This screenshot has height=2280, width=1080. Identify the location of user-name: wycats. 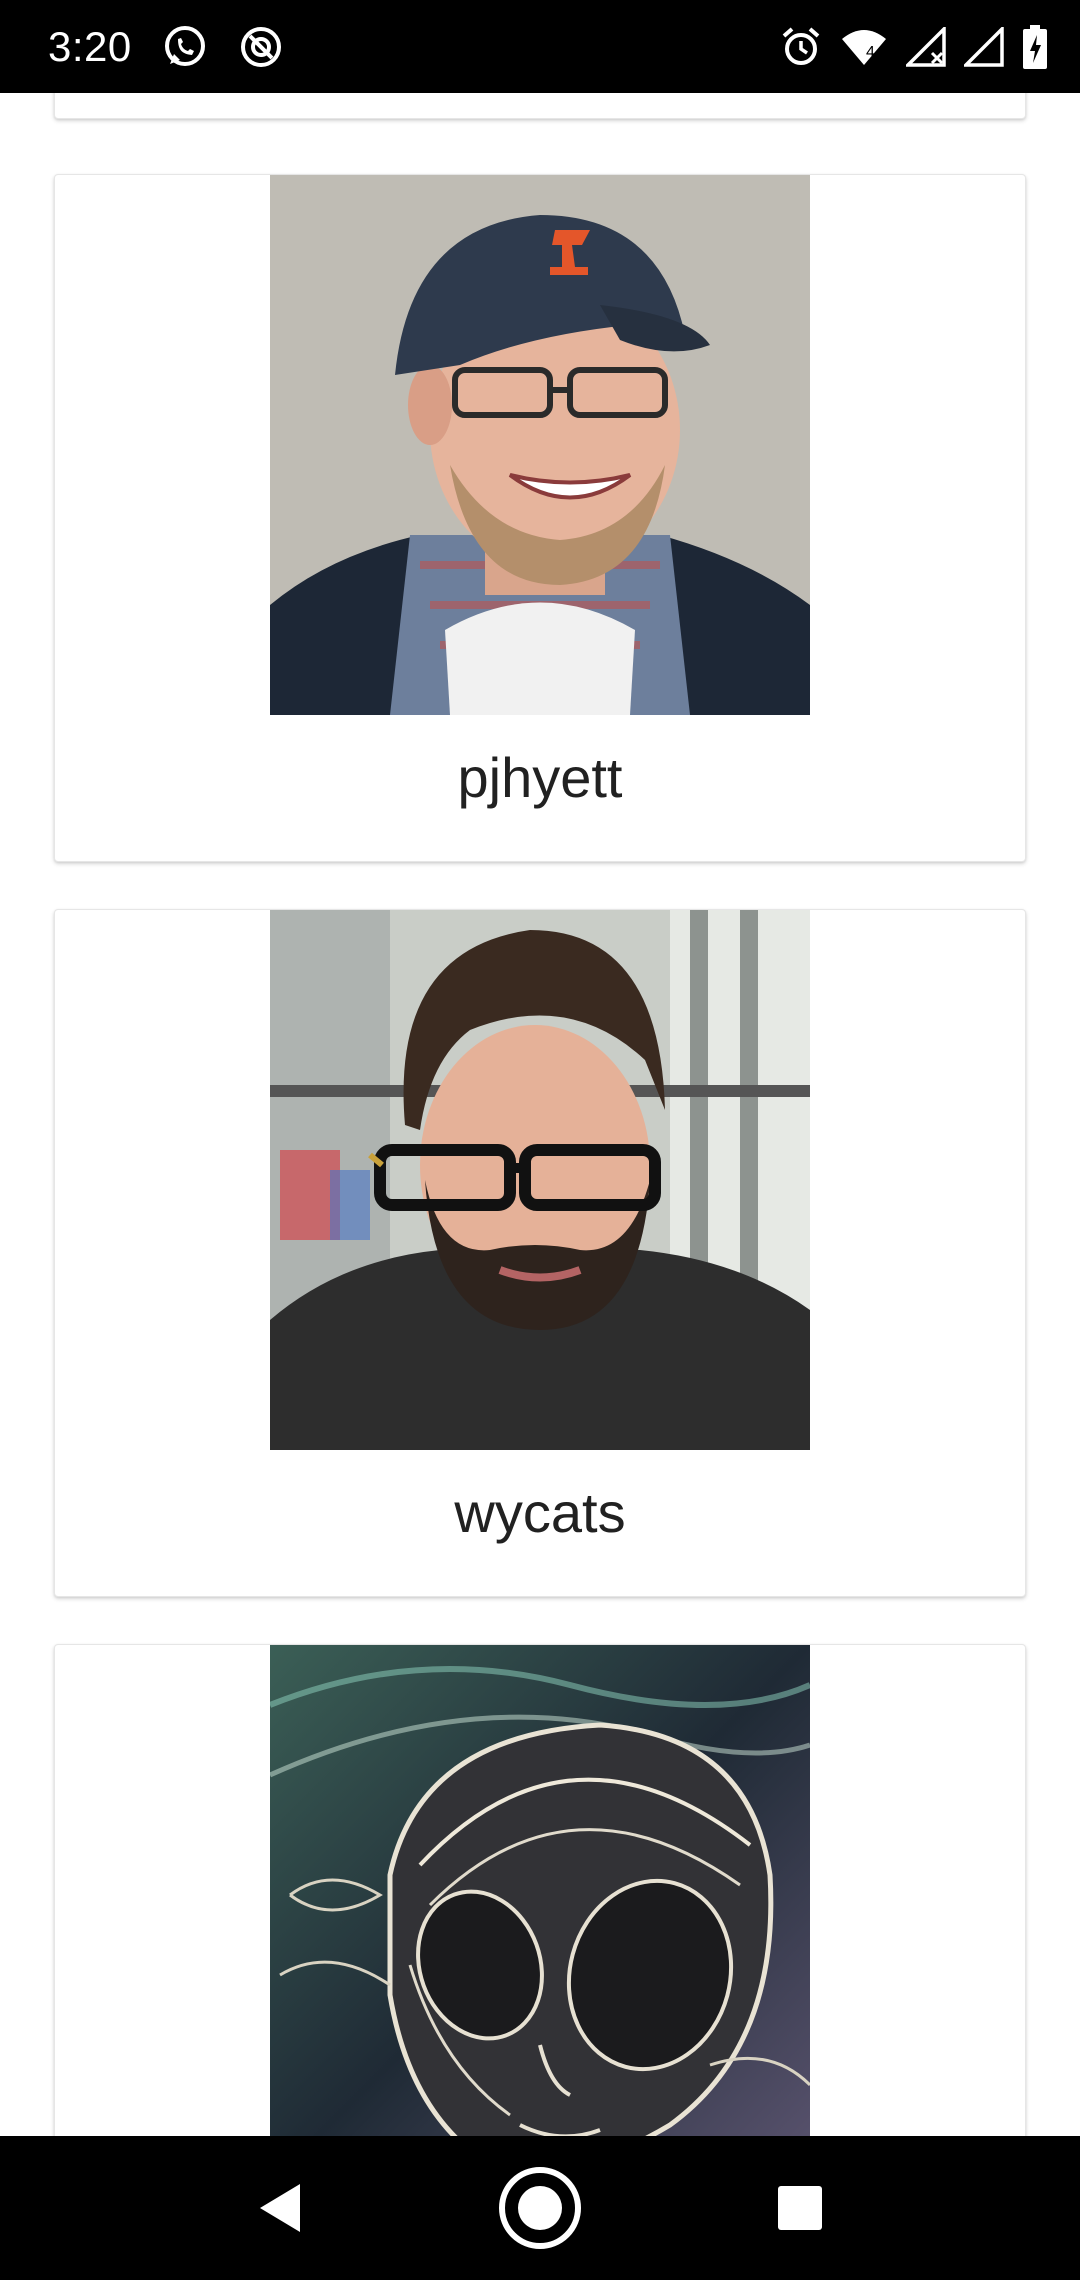
(540, 1512).